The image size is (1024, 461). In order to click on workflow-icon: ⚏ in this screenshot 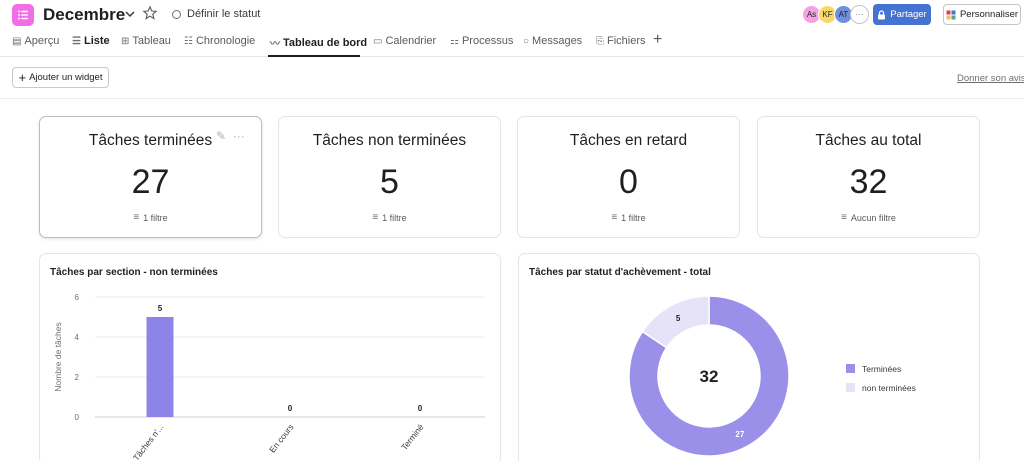, I will do `click(454, 41)`.